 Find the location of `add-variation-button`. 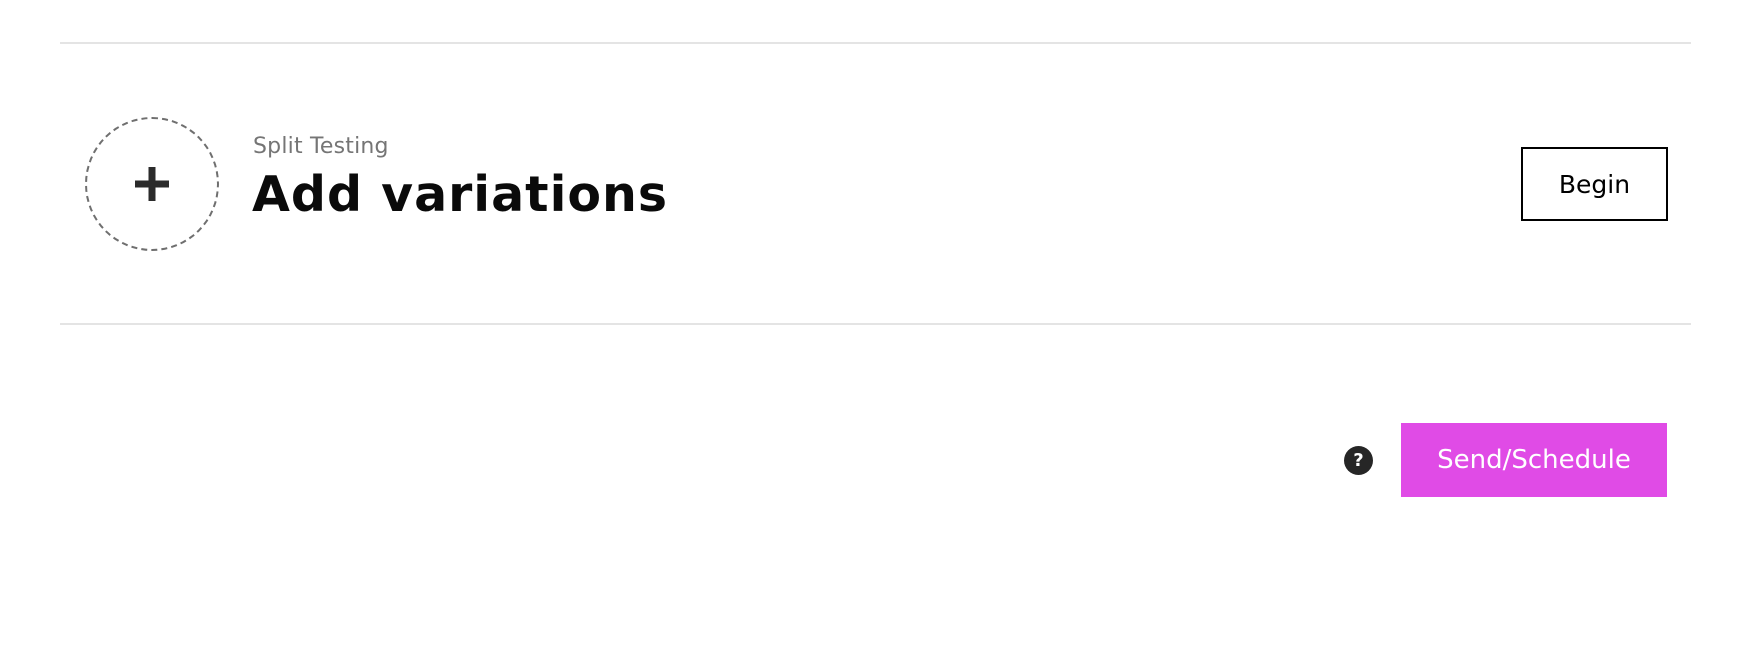

add-variation-button is located at coordinates (152, 184).